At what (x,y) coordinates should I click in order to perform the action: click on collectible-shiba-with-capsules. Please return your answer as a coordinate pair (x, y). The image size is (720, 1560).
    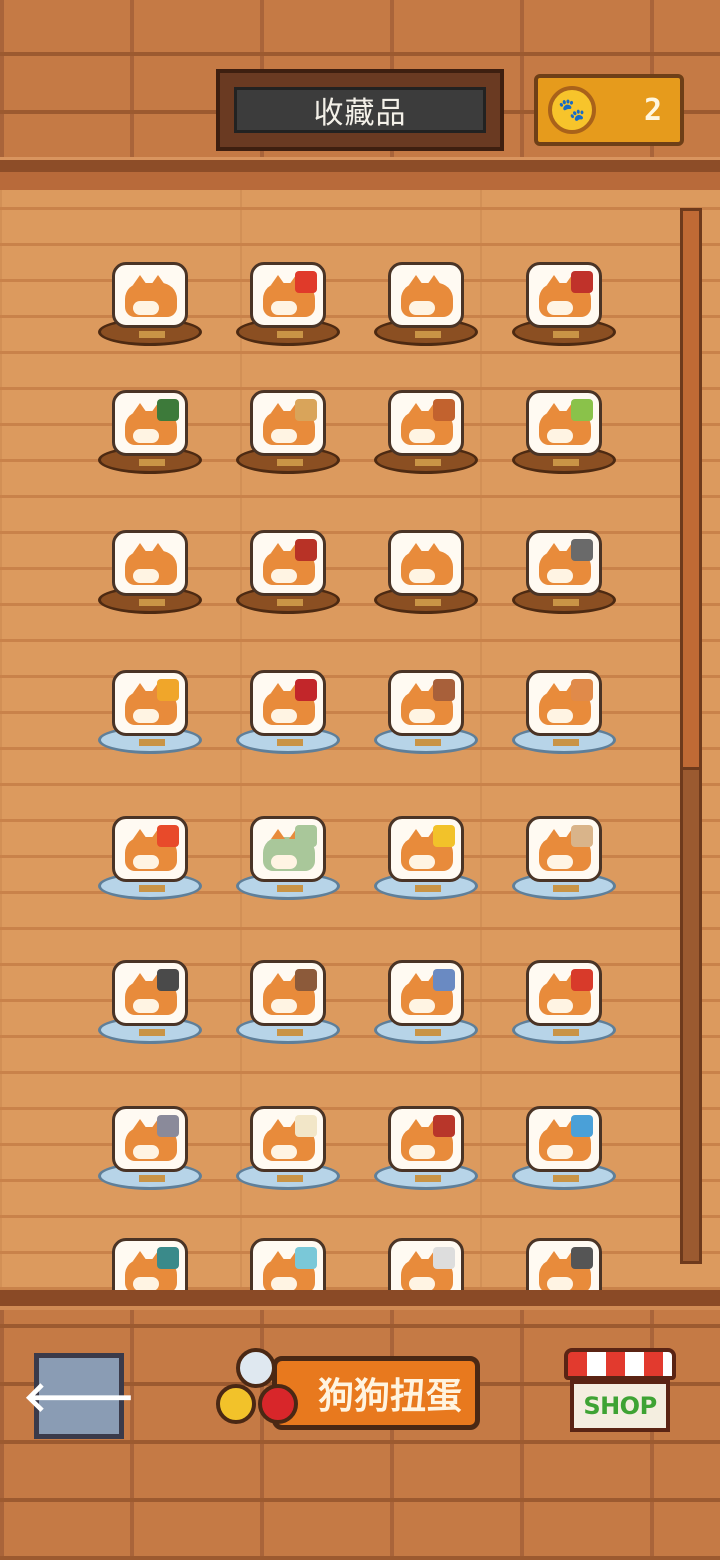
    Looking at the image, I should click on (564, 1136).